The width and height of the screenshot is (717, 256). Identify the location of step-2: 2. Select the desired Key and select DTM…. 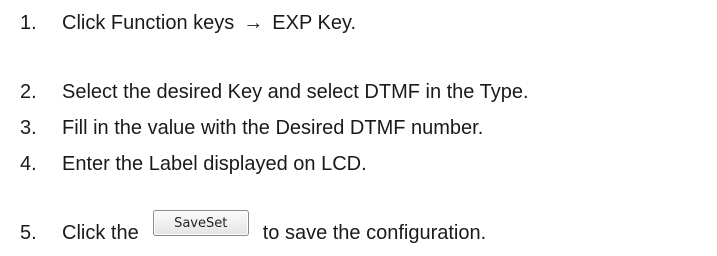
(274, 92).